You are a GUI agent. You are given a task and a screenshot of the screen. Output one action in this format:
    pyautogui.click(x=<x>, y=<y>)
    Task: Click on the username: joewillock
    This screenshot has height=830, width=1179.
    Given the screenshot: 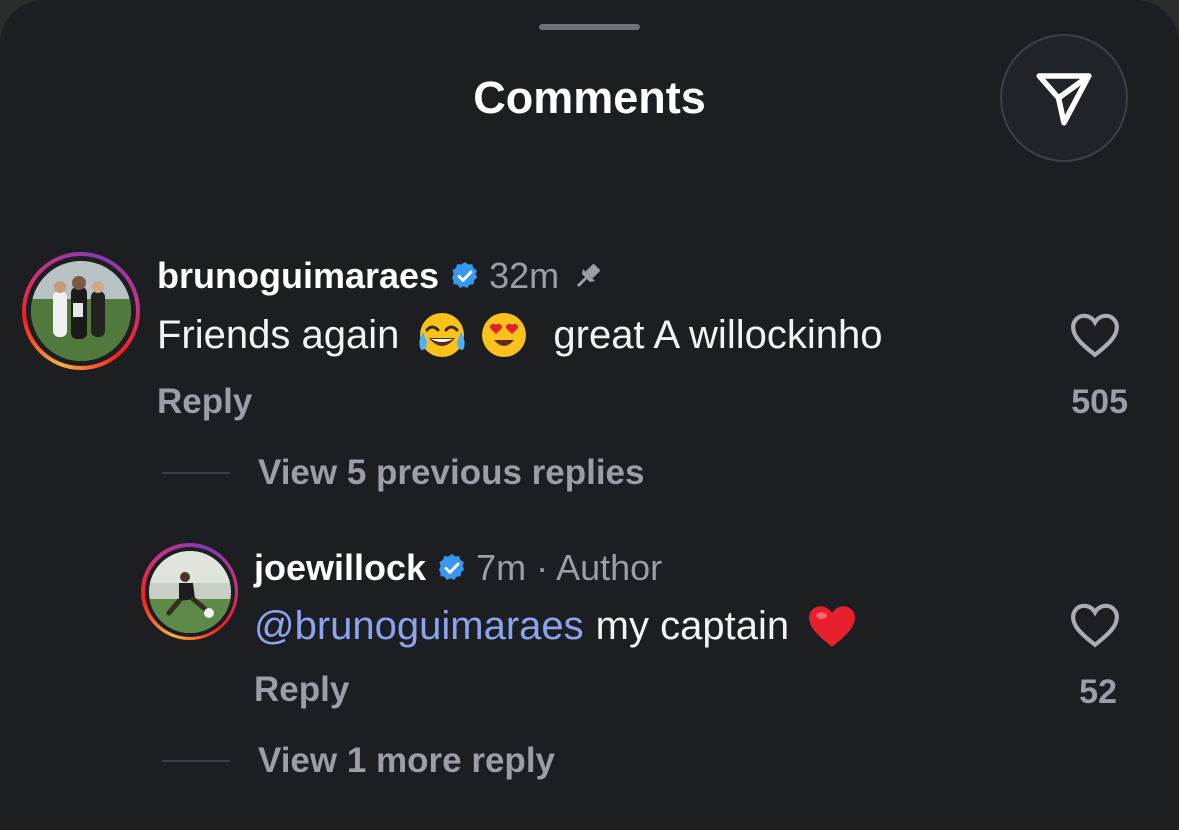 What is the action you would take?
    pyautogui.click(x=340, y=568)
    